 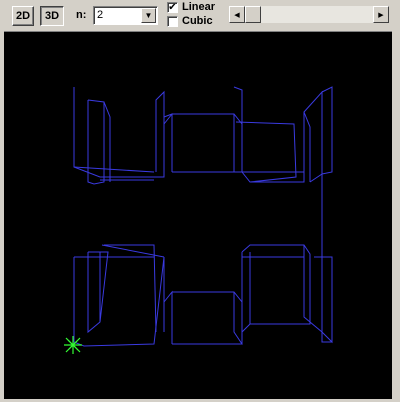 What do you see at coordinates (125, 15) in the screenshot?
I see `n-select: 2 ▼` at bounding box center [125, 15].